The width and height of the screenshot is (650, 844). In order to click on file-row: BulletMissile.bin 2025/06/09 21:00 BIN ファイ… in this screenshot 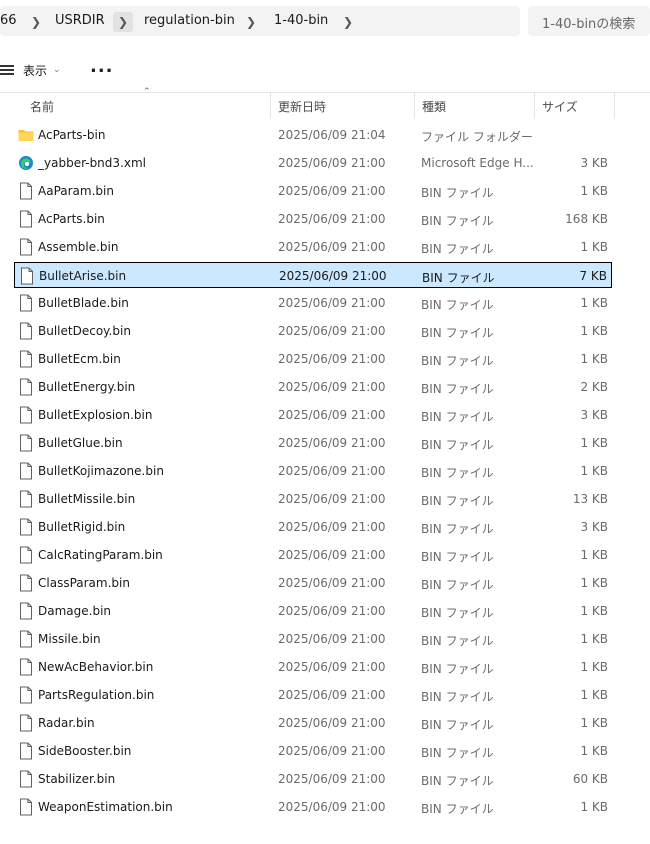, I will do `click(313, 499)`.